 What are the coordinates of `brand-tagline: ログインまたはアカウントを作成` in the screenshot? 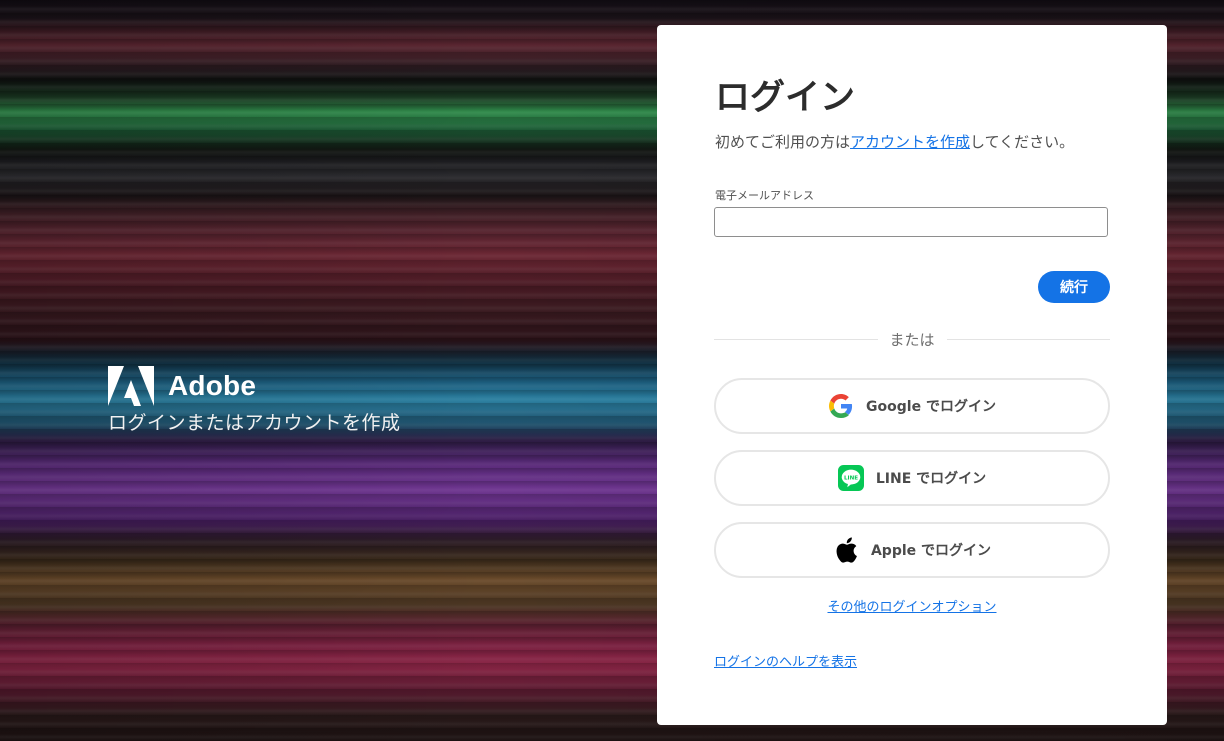 It's located at (254, 423).